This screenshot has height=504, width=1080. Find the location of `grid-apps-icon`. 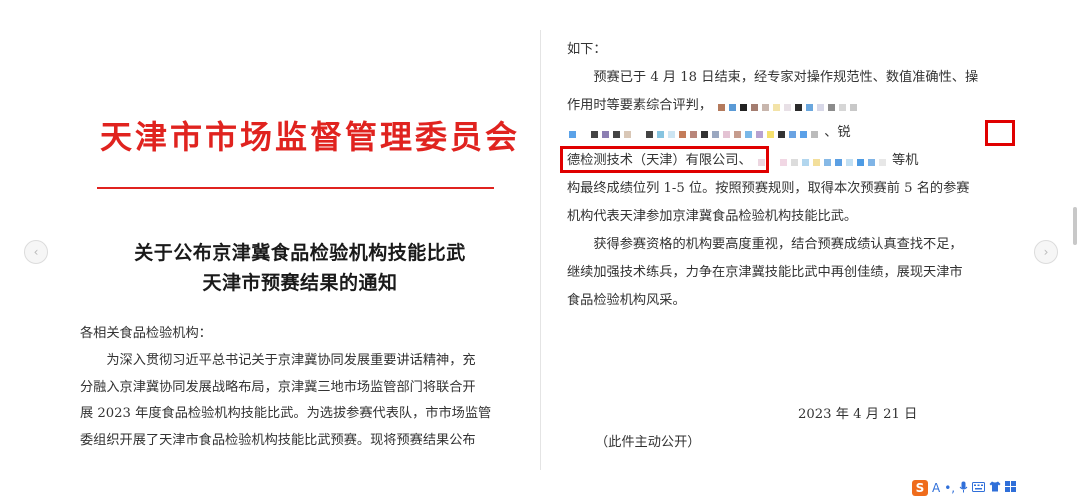

grid-apps-icon is located at coordinates (1011, 488).